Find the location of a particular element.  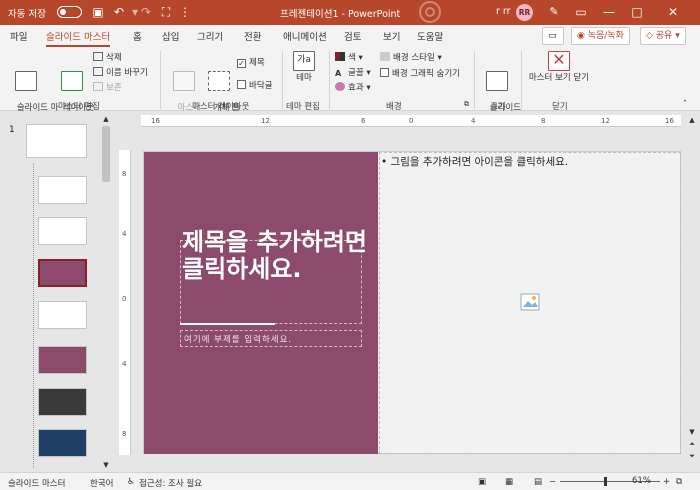

next-slide-icon: ⏷ is located at coordinates (692, 456).